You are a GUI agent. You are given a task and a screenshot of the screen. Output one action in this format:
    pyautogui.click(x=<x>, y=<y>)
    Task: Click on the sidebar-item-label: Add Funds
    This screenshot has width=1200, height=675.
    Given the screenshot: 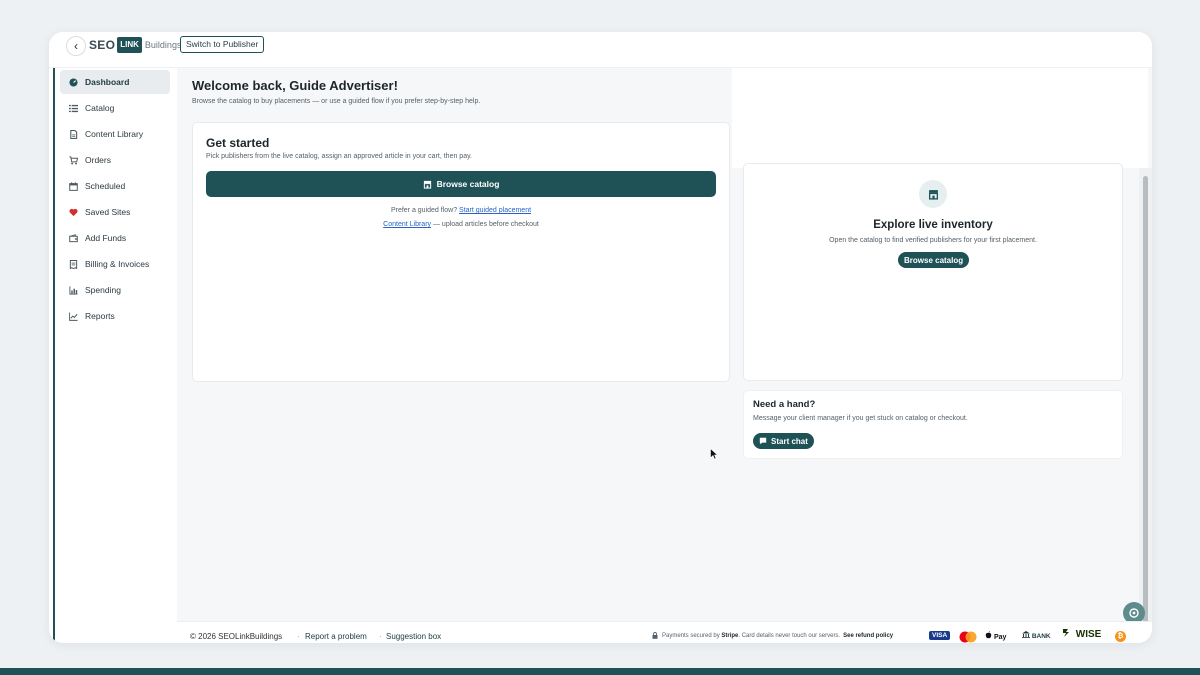 What is the action you would take?
    pyautogui.click(x=106, y=238)
    